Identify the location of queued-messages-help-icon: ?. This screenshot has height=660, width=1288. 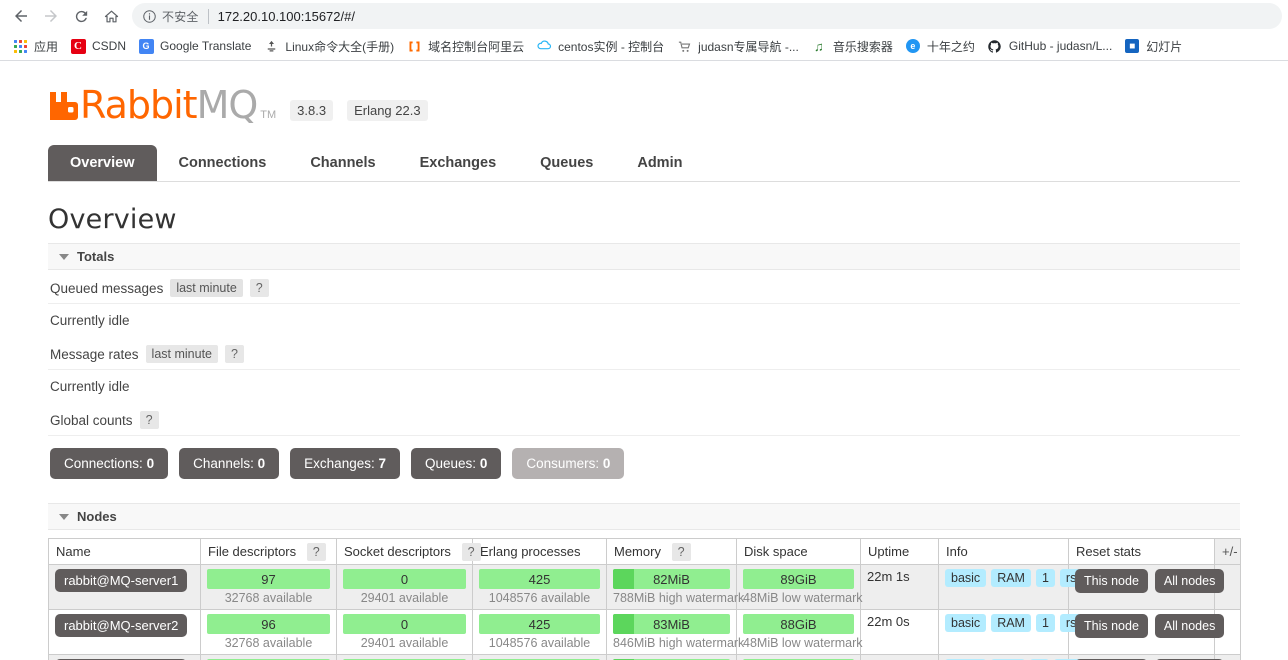
(259, 288).